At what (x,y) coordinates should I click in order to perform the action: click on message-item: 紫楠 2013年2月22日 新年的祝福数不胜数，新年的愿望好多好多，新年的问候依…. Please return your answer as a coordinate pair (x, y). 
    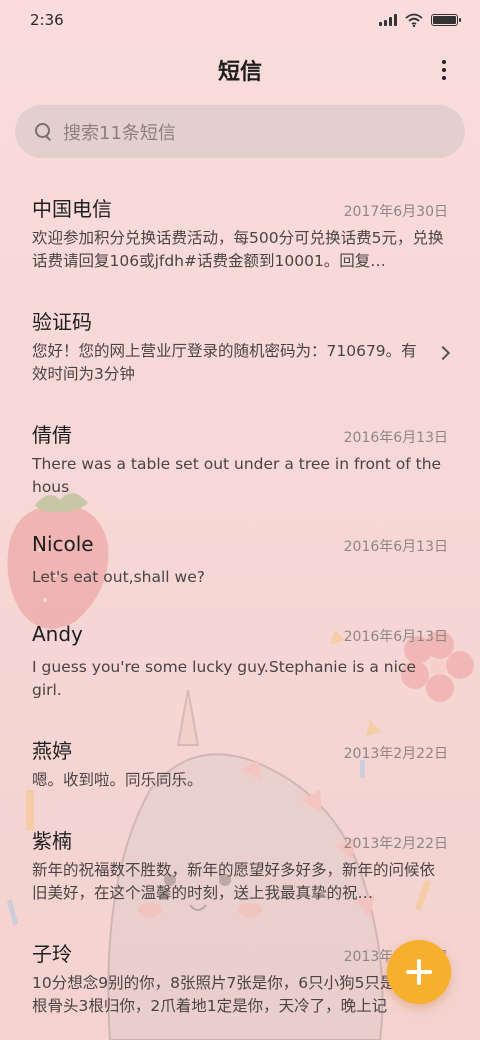
    Looking at the image, I should click on (240, 865).